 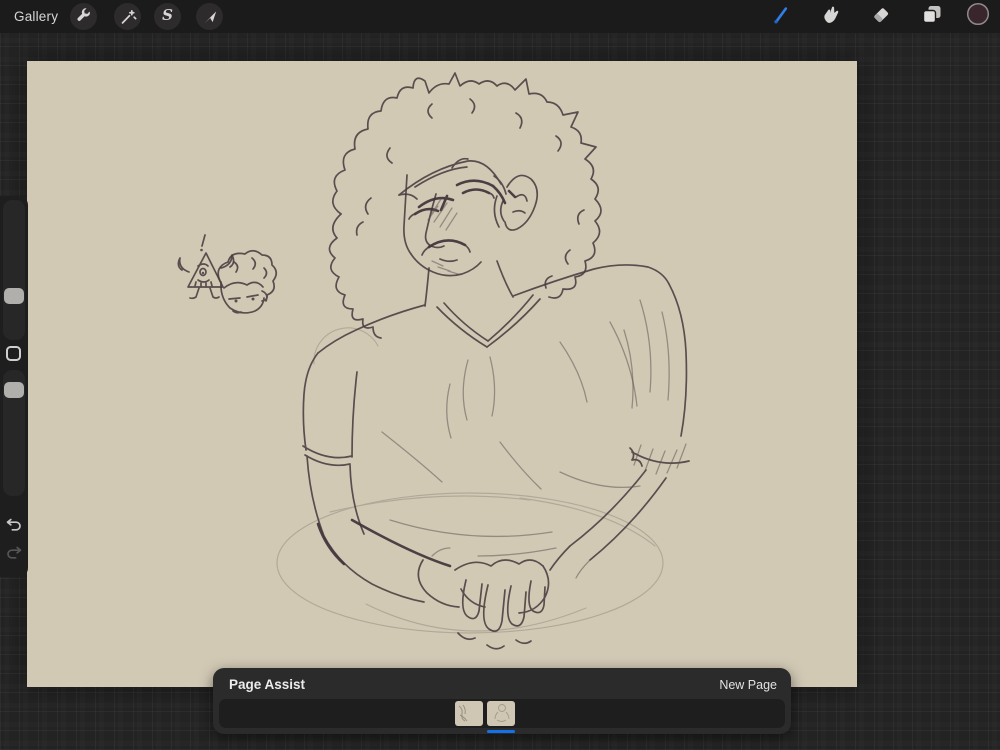 I want to click on layers-icon, so click(x=932, y=16).